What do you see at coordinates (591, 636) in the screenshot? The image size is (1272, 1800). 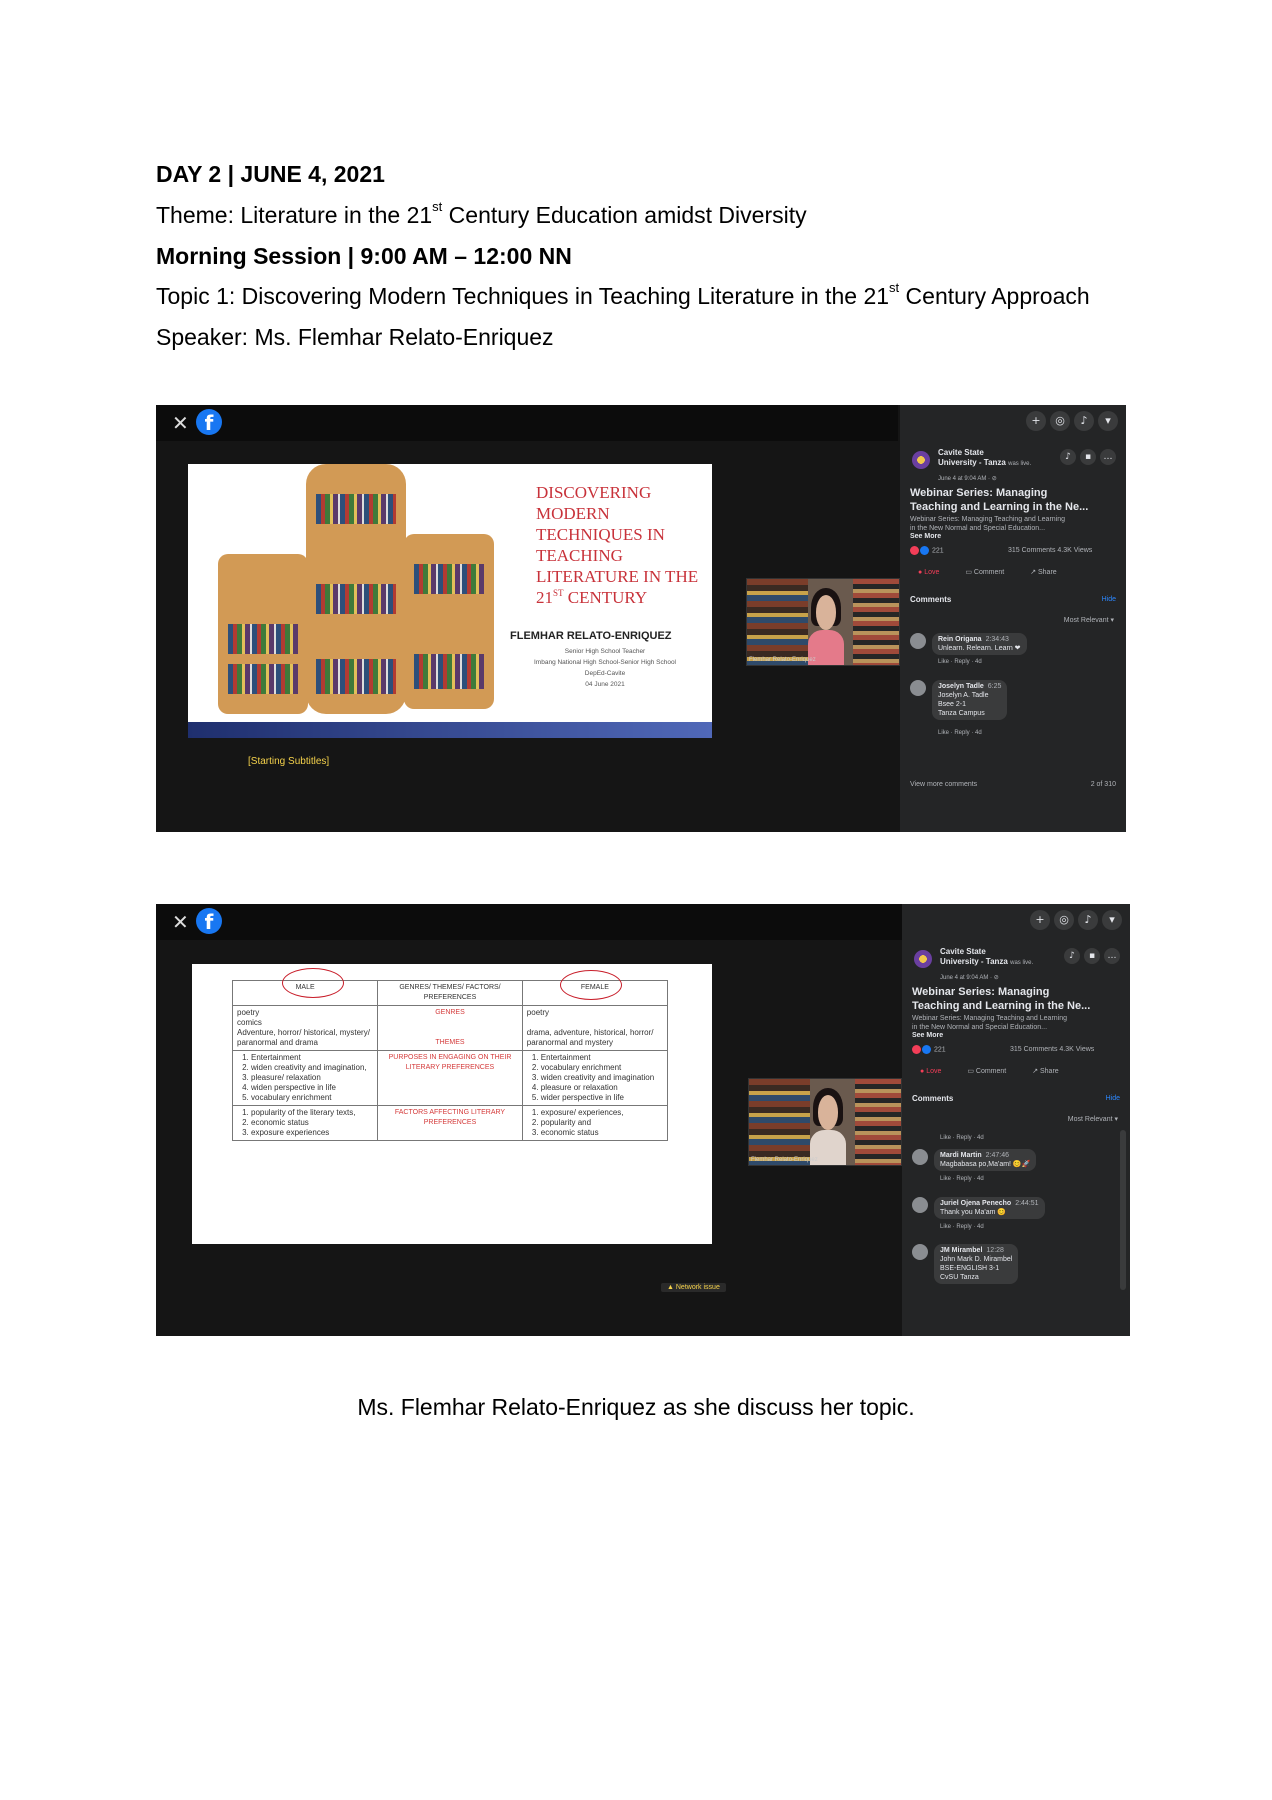 I see `slide-speaker-name: FLEMHAR RELATO-ENRIQUEZ` at bounding box center [591, 636].